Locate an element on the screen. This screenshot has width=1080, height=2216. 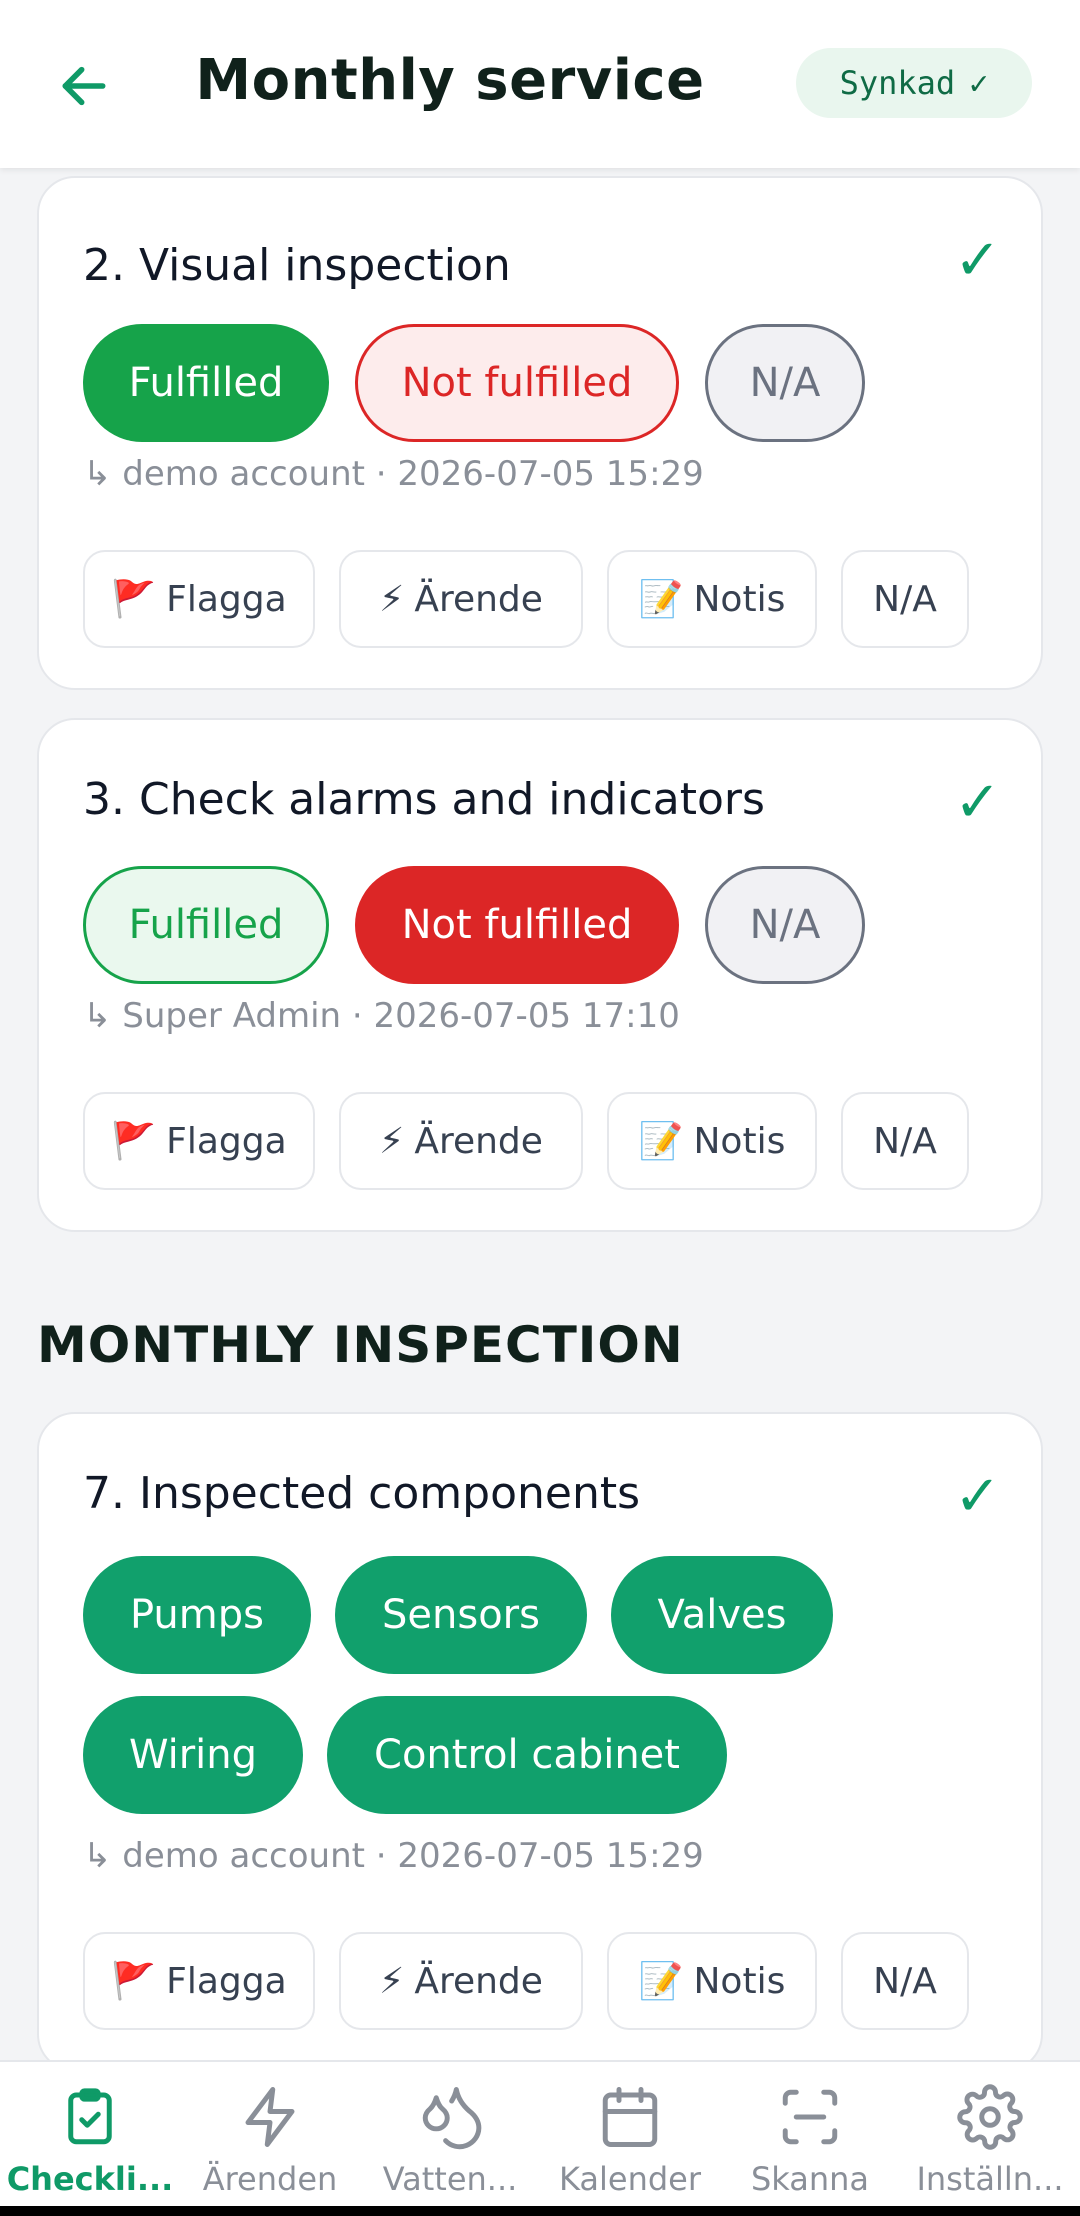
component-chip: Control cabinet is located at coordinates (527, 1755).